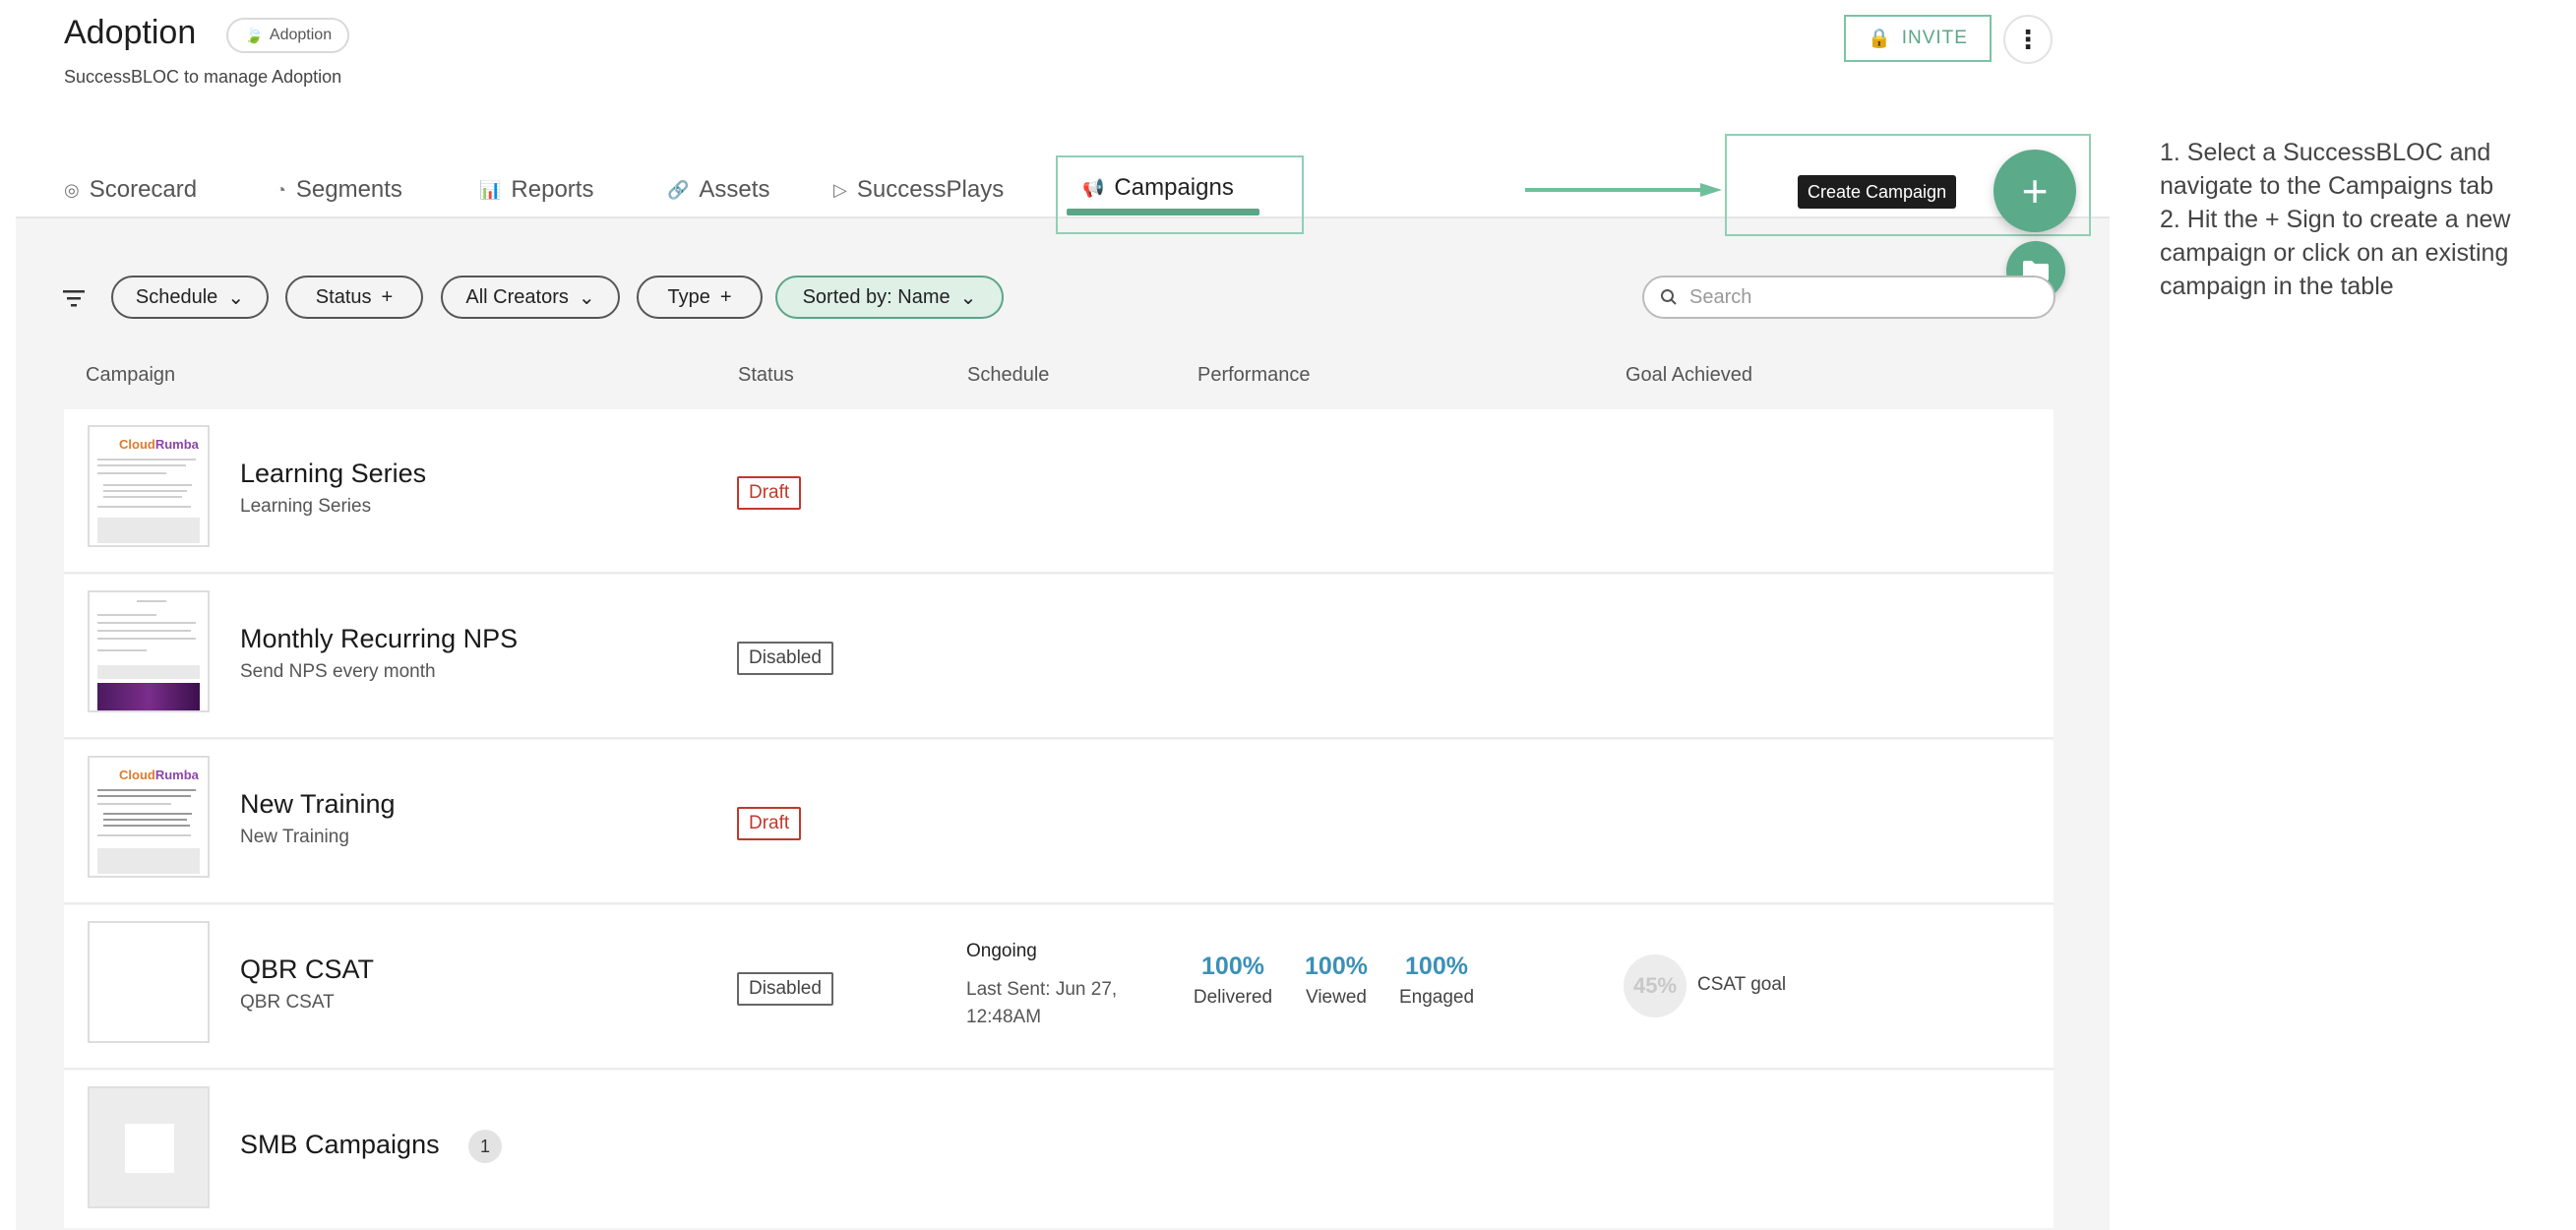 This screenshot has height=1230, width=2576. What do you see at coordinates (1009, 375) in the screenshot?
I see `column-header-schedule: Schedule` at bounding box center [1009, 375].